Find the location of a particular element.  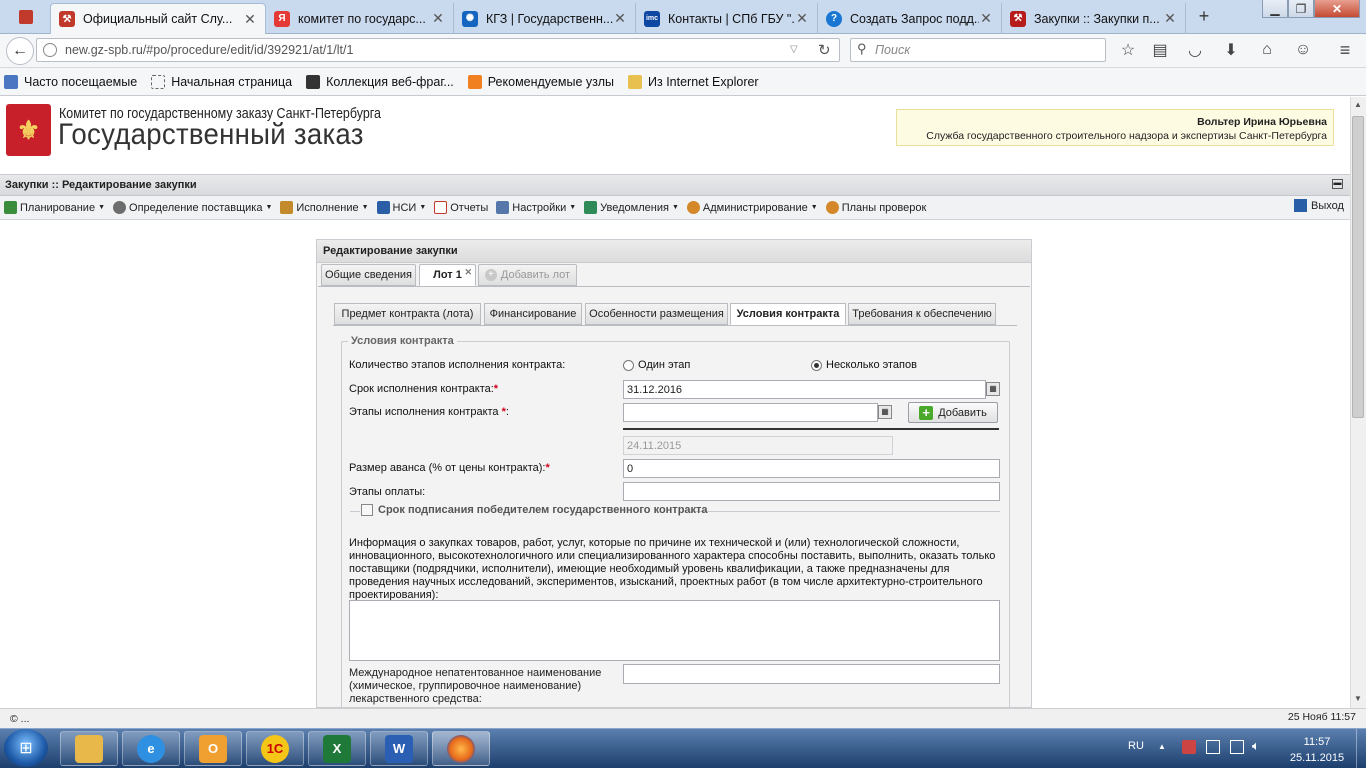

show-desktop-button is located at coordinates (1361, 748).